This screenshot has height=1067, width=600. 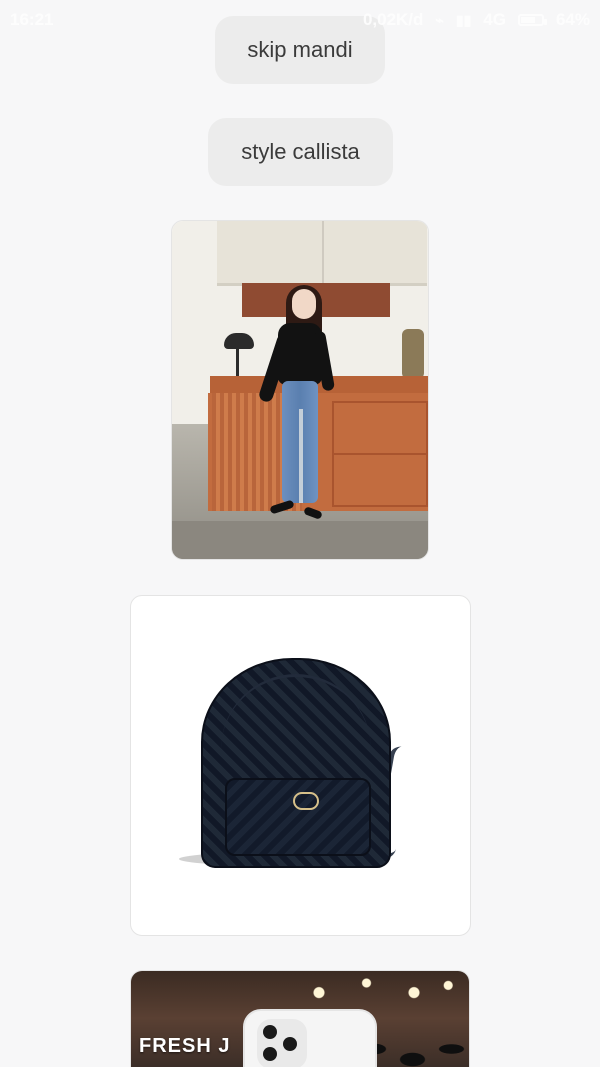 What do you see at coordinates (300, 20) in the screenshot?
I see `status-bar: 16:21 0,02K/d ⌁ ▮▮ 4G 64%` at bounding box center [300, 20].